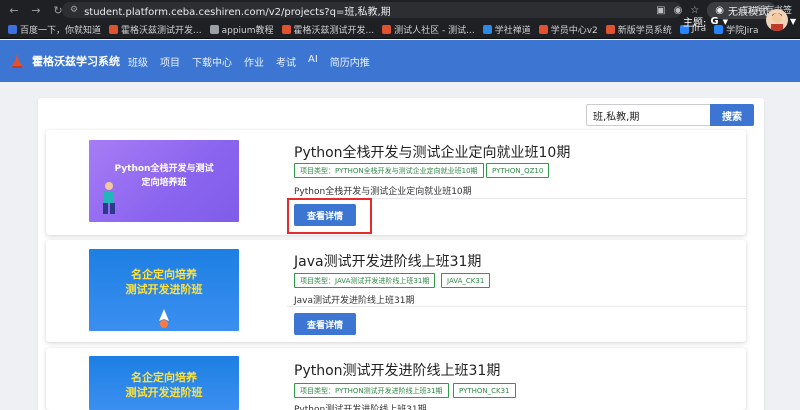  I want to click on menu-item-download: 下载中心, so click(212, 61).